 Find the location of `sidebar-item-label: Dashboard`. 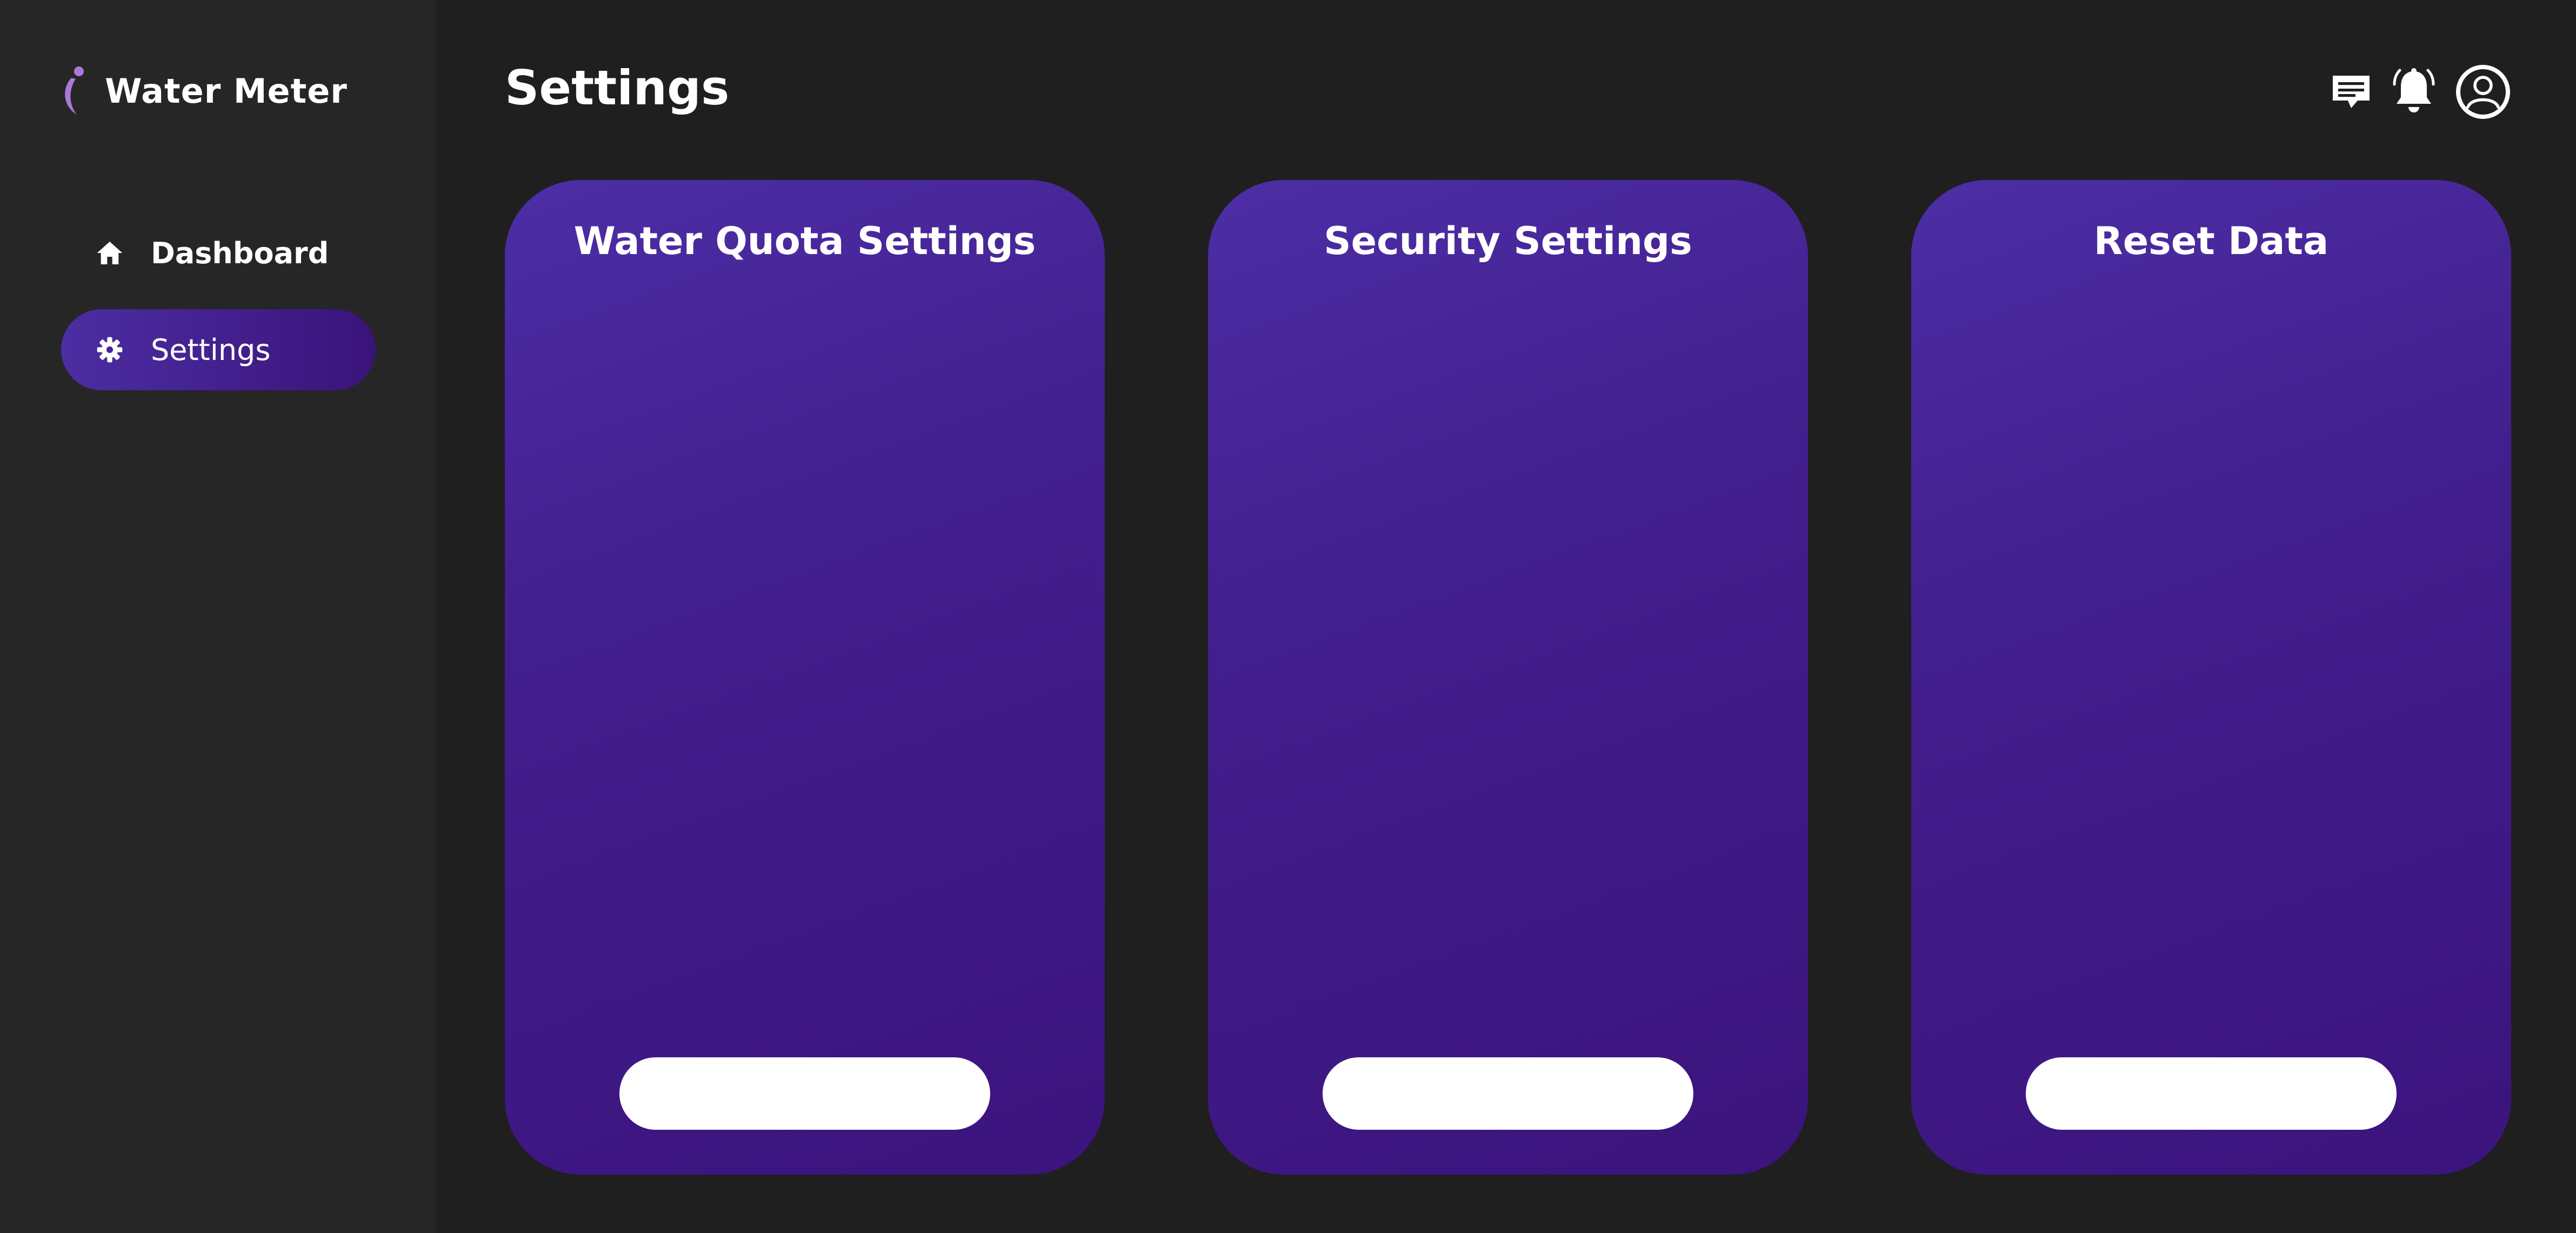

sidebar-item-label: Dashboard is located at coordinates (240, 253).